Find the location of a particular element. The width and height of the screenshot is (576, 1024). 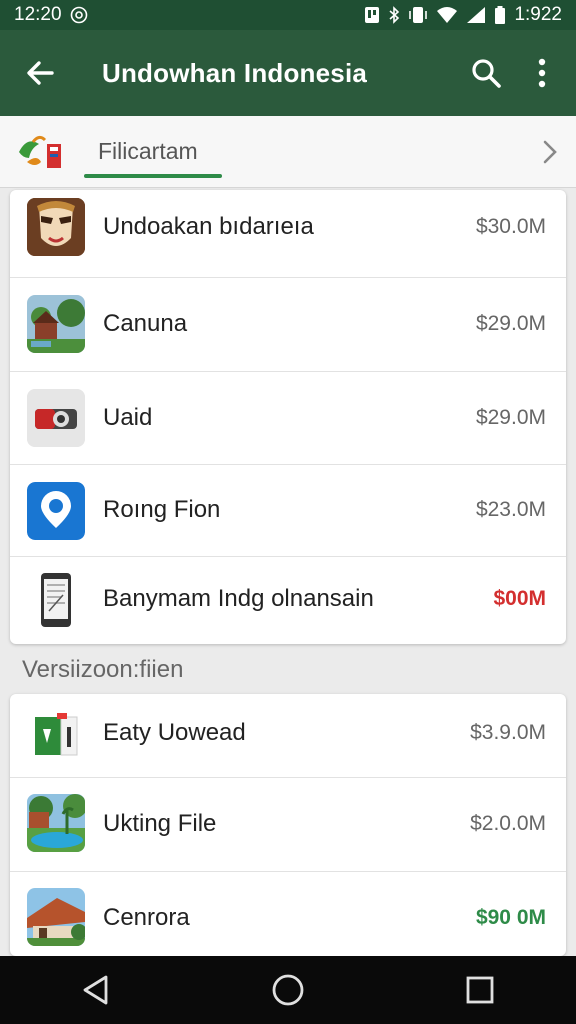

signal-icon is located at coordinates (476, 15).